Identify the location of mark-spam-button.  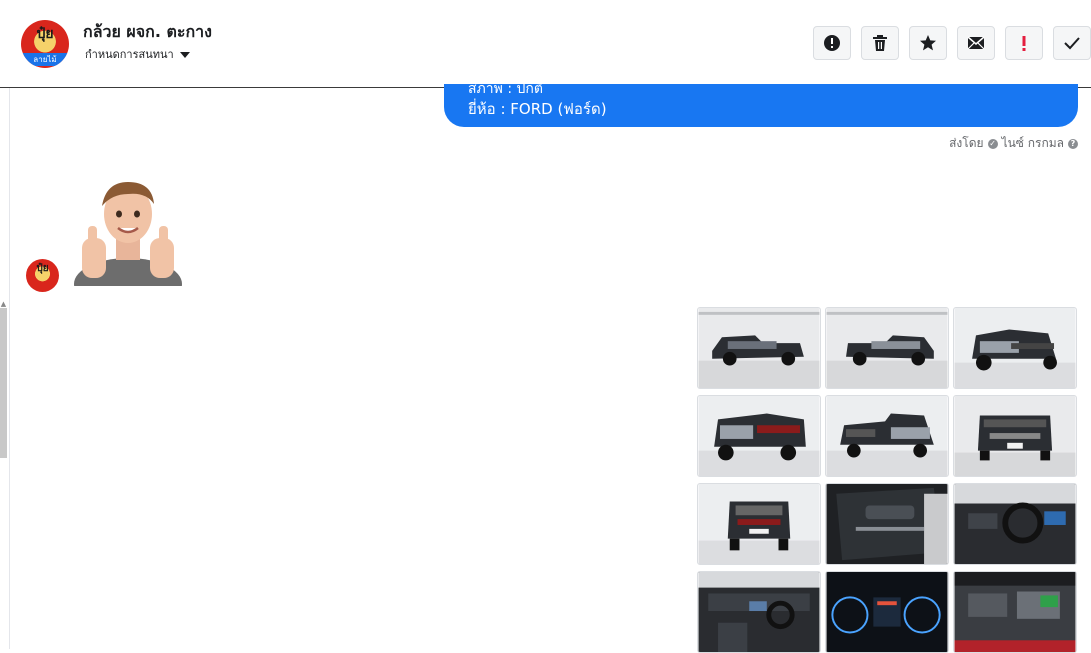
(832, 43).